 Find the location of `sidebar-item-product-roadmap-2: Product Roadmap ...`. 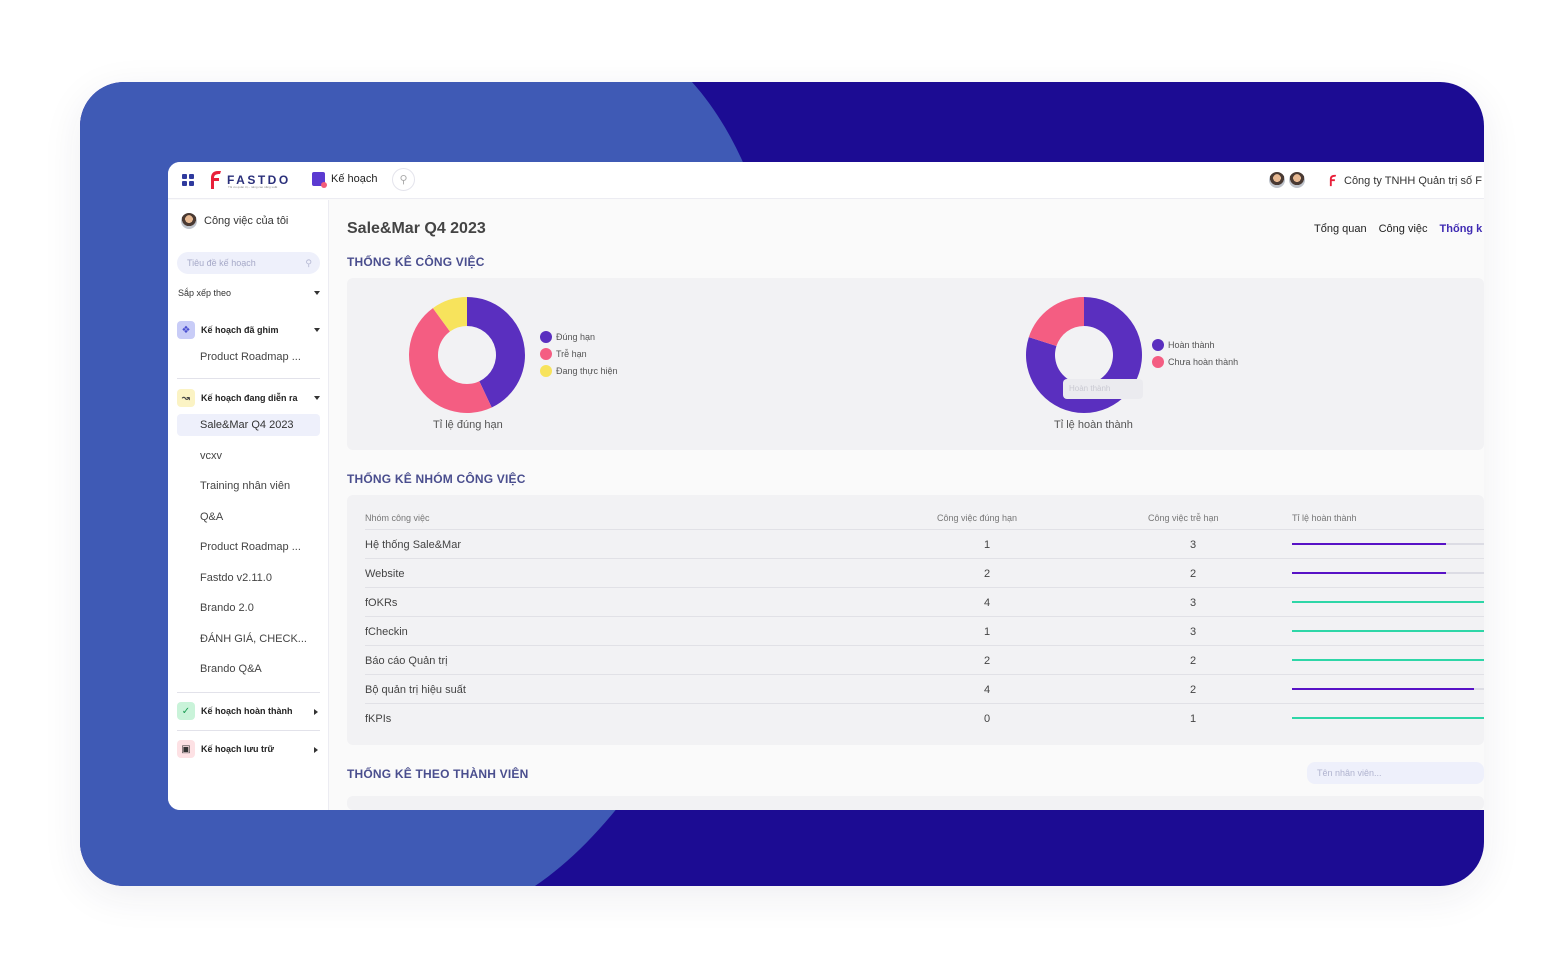

sidebar-item-product-roadmap-2: Product Roadmap ... is located at coordinates (248, 547).